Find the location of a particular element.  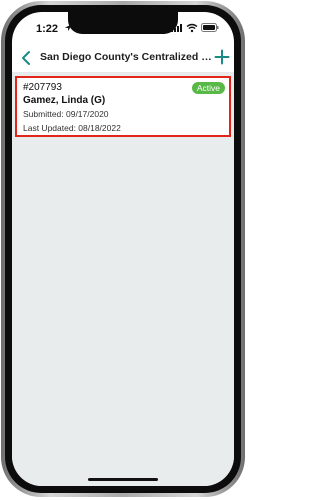

status-time: 1:22 is located at coordinates (47, 29).